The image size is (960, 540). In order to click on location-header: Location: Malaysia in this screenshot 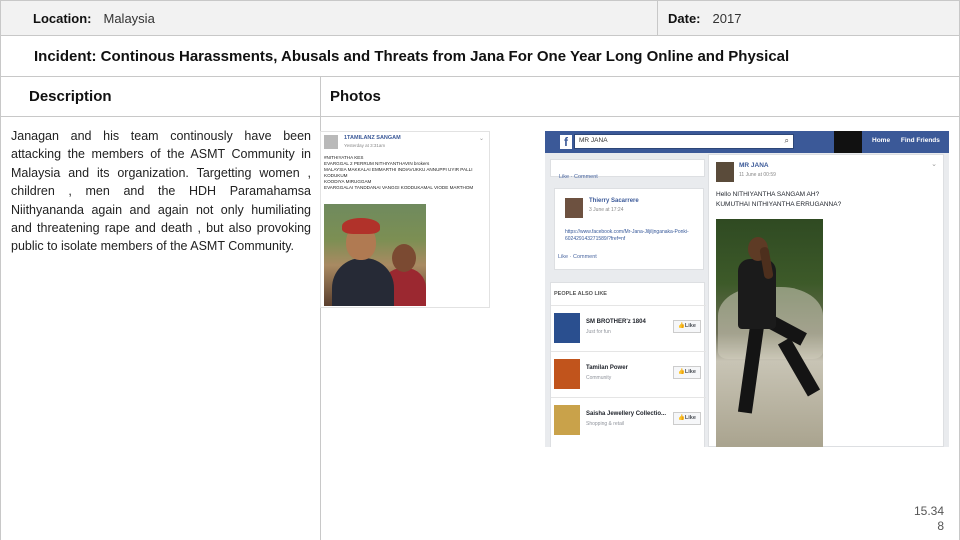, I will do `click(329, 18)`.